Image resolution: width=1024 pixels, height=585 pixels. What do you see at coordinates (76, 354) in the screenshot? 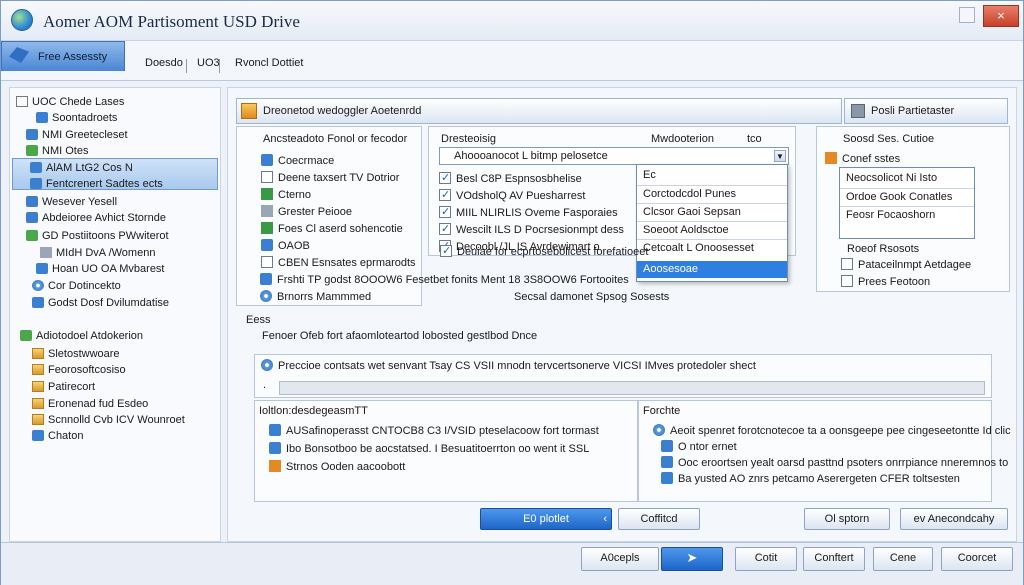
I see `tree-item: Sletostwwoare` at bounding box center [76, 354].